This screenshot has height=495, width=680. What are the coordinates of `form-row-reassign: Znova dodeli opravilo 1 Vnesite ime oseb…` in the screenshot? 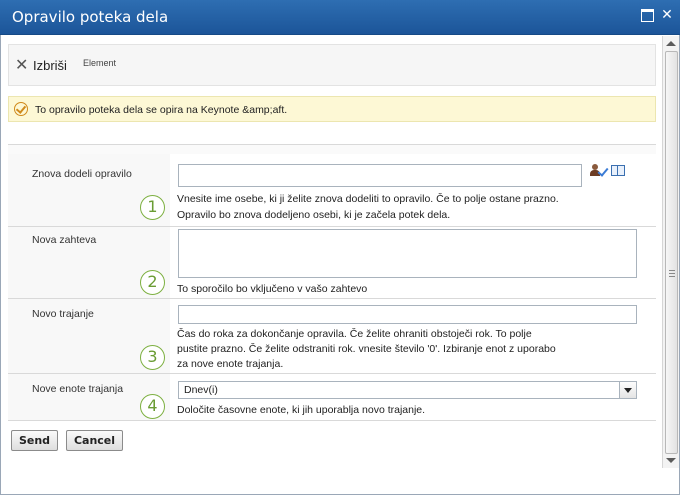 It's located at (332, 190).